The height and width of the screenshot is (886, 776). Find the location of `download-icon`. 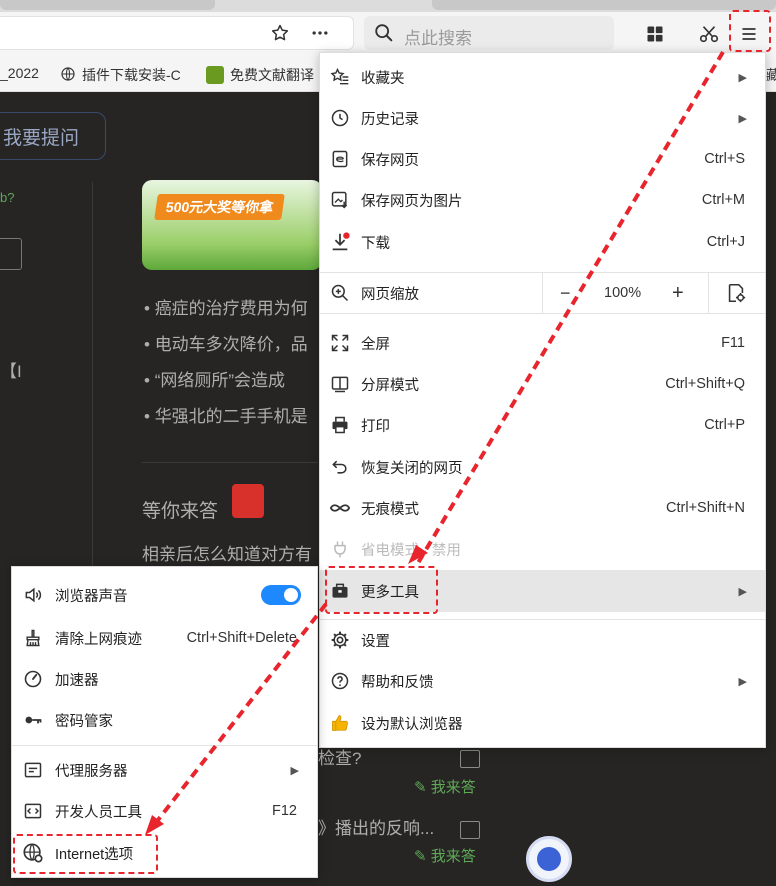

download-icon is located at coordinates (340, 242).